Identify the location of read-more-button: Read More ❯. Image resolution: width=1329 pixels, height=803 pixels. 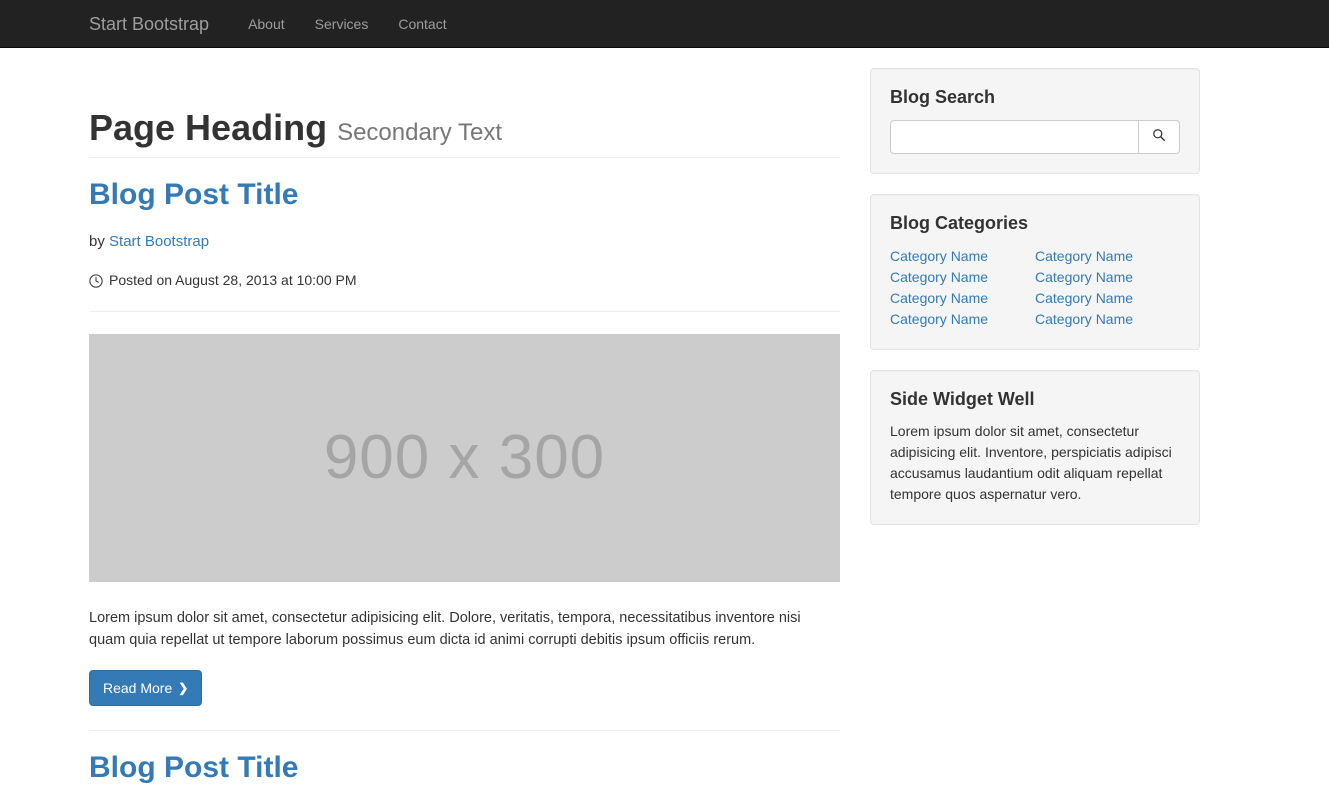
(146, 687).